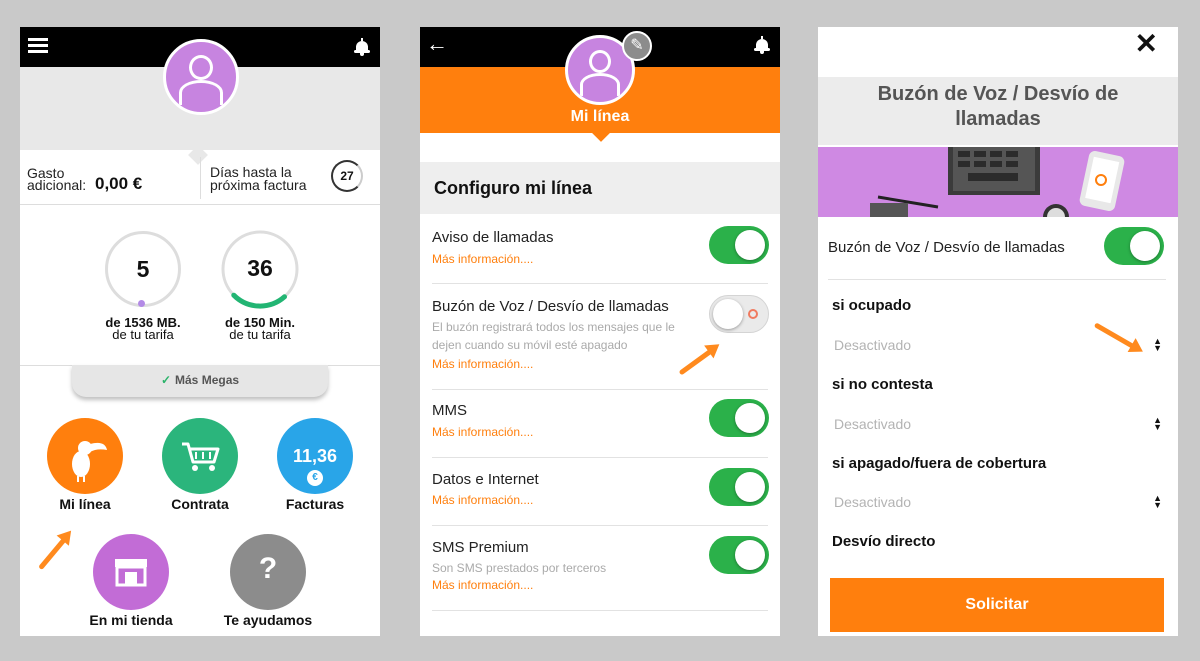 This screenshot has width=1200, height=661. I want to click on contrata-button, so click(200, 456).